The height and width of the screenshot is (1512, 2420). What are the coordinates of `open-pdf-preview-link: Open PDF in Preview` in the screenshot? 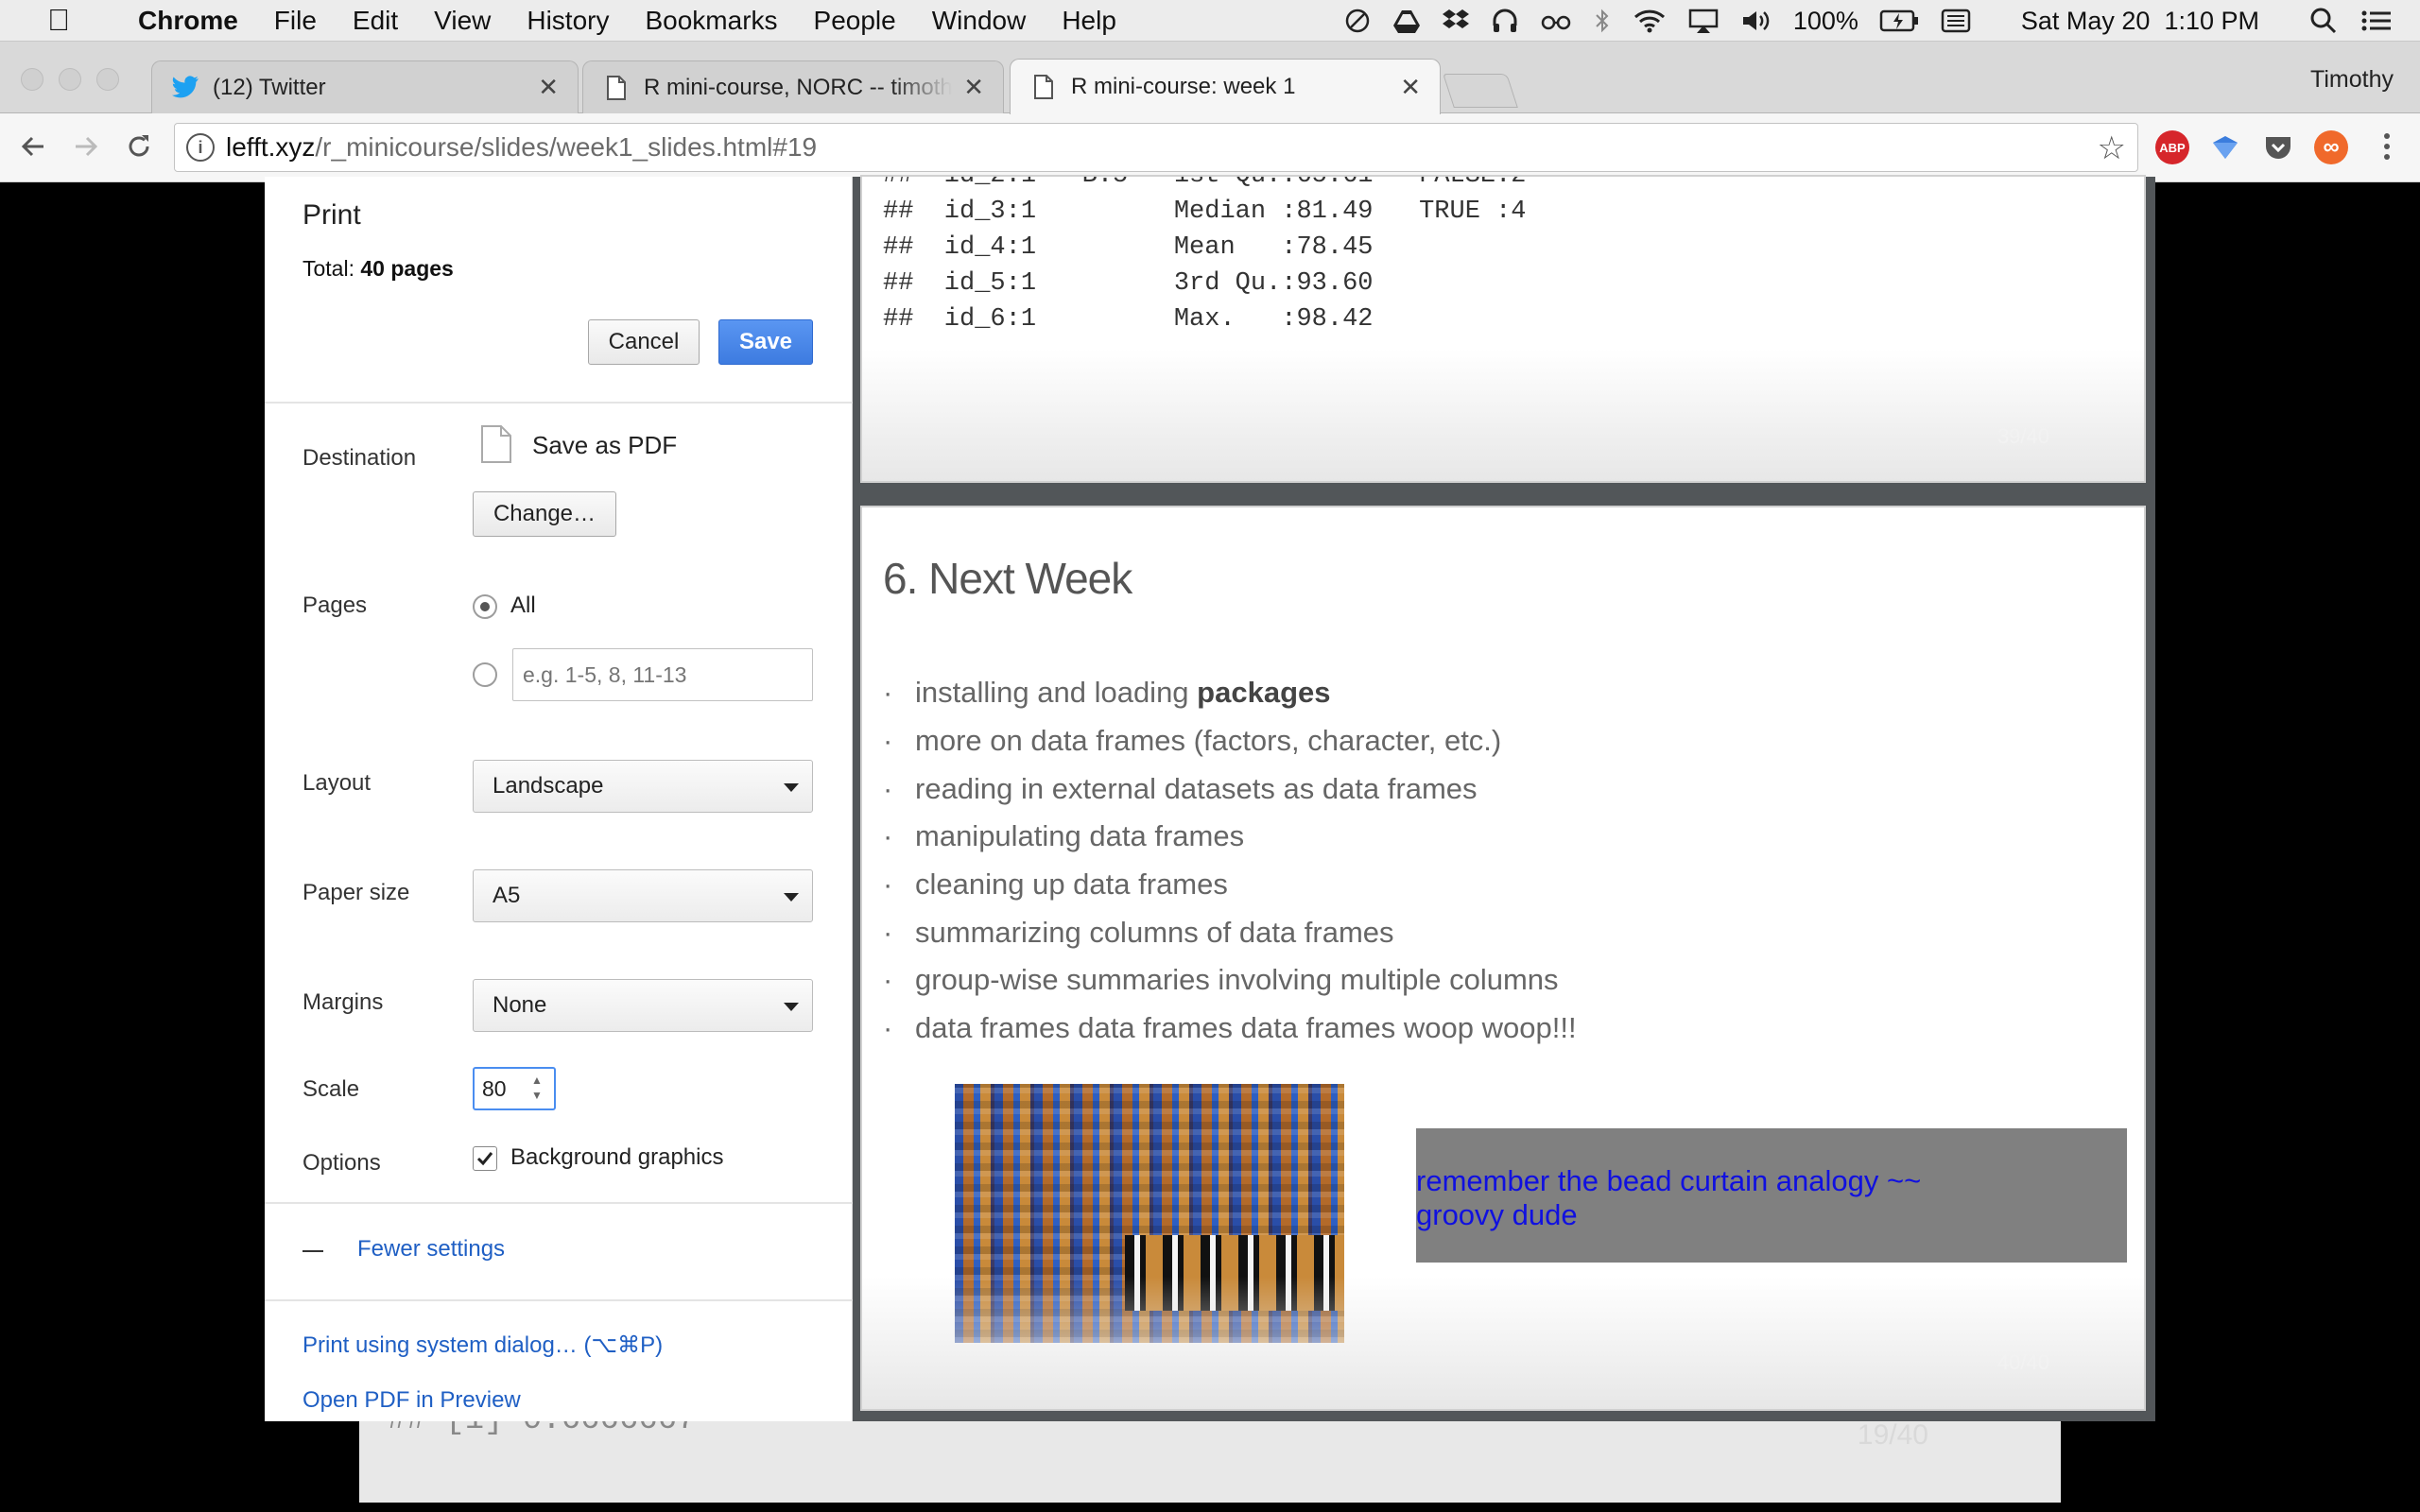 It's located at (411, 1400).